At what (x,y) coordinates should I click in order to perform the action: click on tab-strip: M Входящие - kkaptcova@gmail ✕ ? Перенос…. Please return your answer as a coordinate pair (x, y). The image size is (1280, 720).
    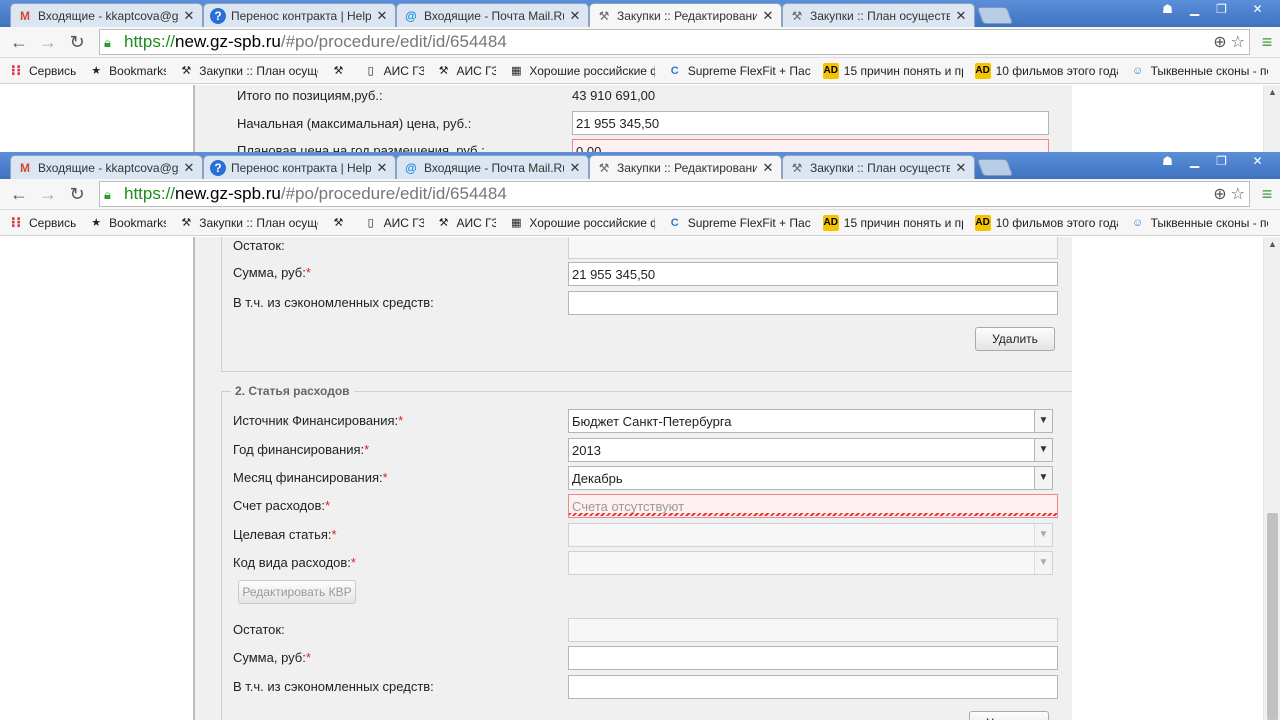
    Looking at the image, I should click on (640, 165).